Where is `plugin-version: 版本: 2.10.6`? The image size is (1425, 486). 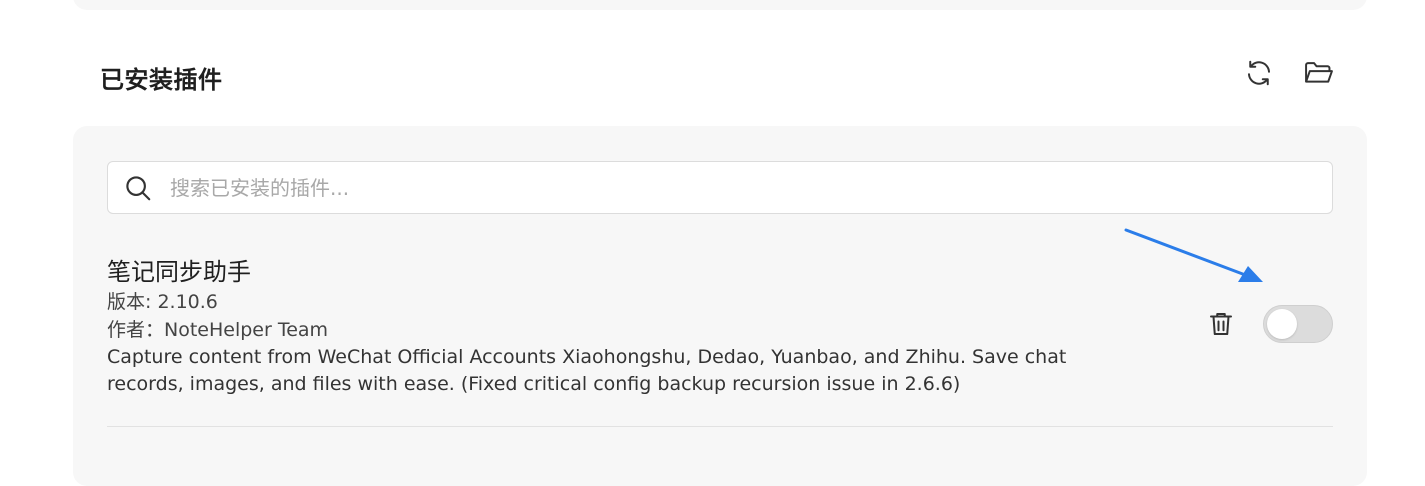 plugin-version: 版本: 2.10.6 is located at coordinates (162, 302).